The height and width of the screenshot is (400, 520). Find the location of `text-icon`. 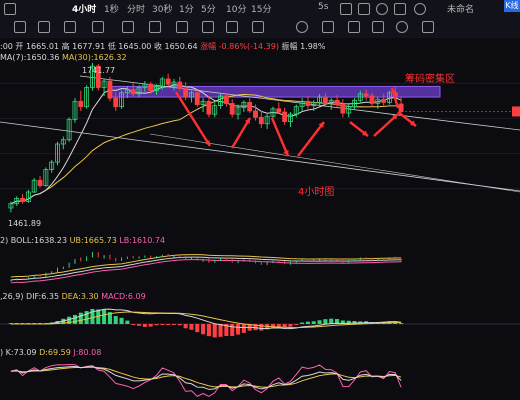

text-icon is located at coordinates (155, 27).